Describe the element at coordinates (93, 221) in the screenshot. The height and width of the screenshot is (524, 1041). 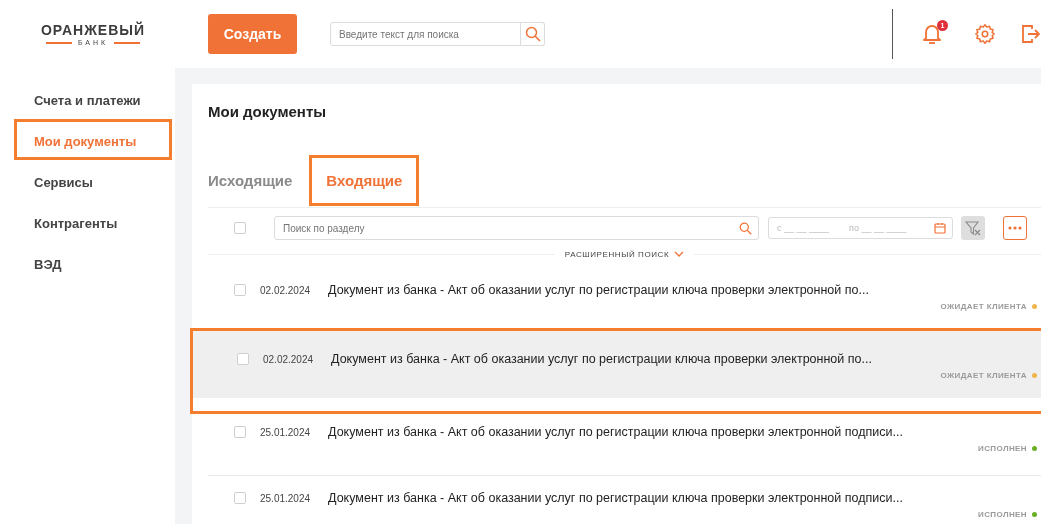
I see `sidebar-item: Контрагенты` at that location.